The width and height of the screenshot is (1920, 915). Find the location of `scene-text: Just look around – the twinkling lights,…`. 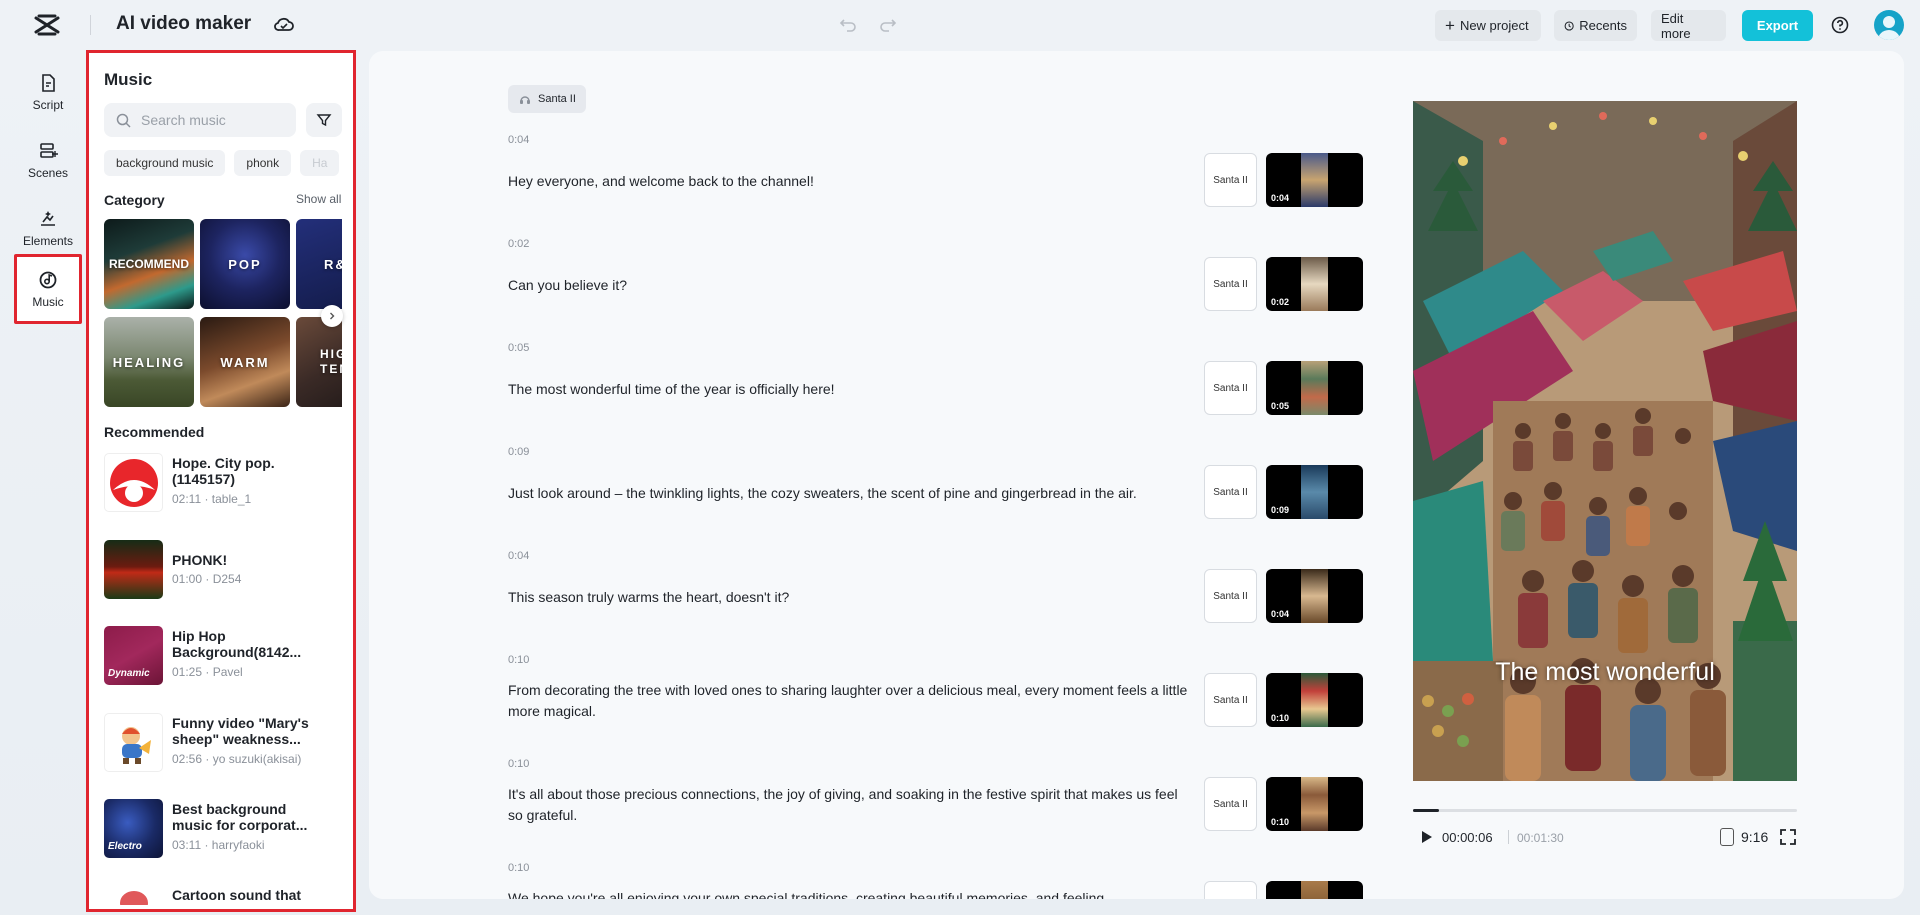

scene-text: Just look around – the twinkling lights,… is located at coordinates (848, 493).